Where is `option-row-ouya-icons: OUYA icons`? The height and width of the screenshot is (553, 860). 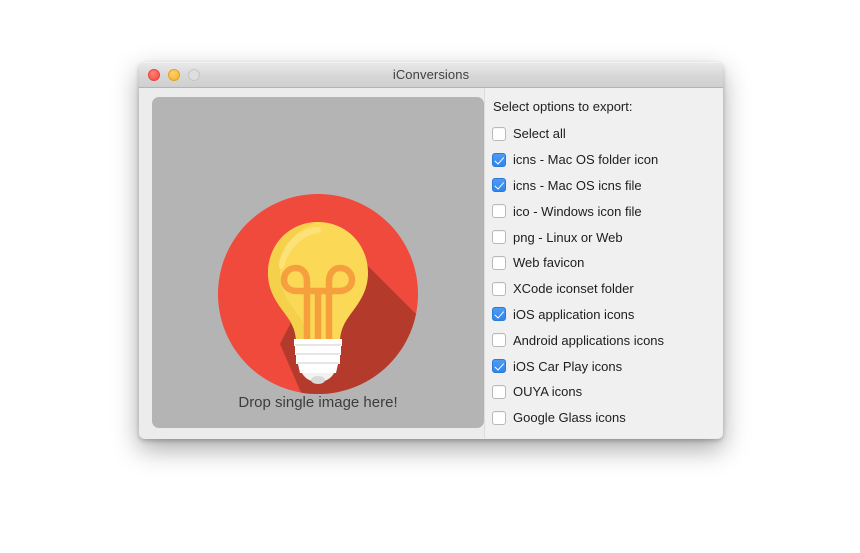 option-row-ouya-icons: OUYA icons is located at coordinates (607, 392).